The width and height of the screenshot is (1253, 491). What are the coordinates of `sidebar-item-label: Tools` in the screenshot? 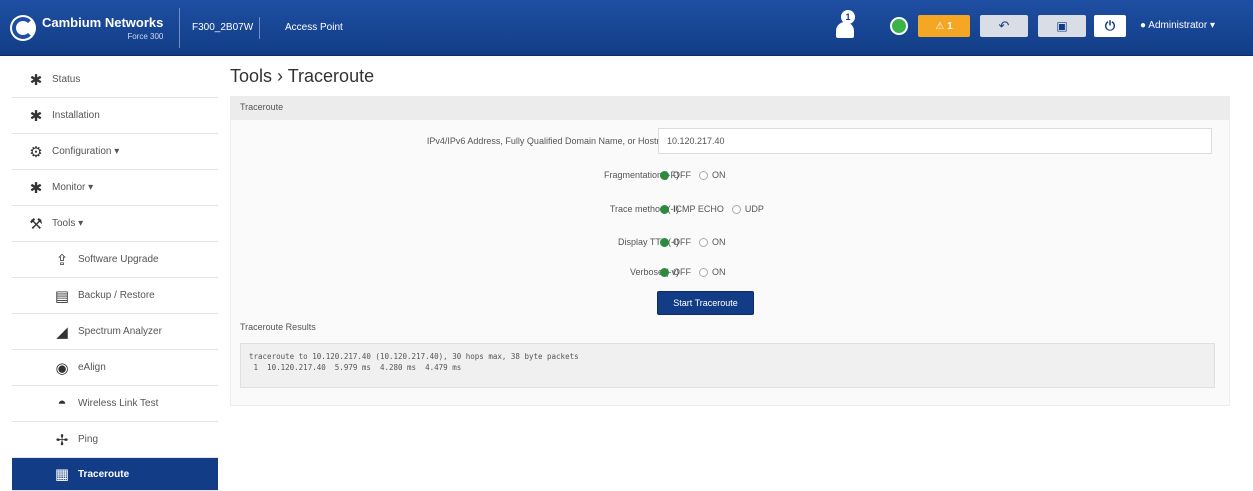 It's located at (64, 223).